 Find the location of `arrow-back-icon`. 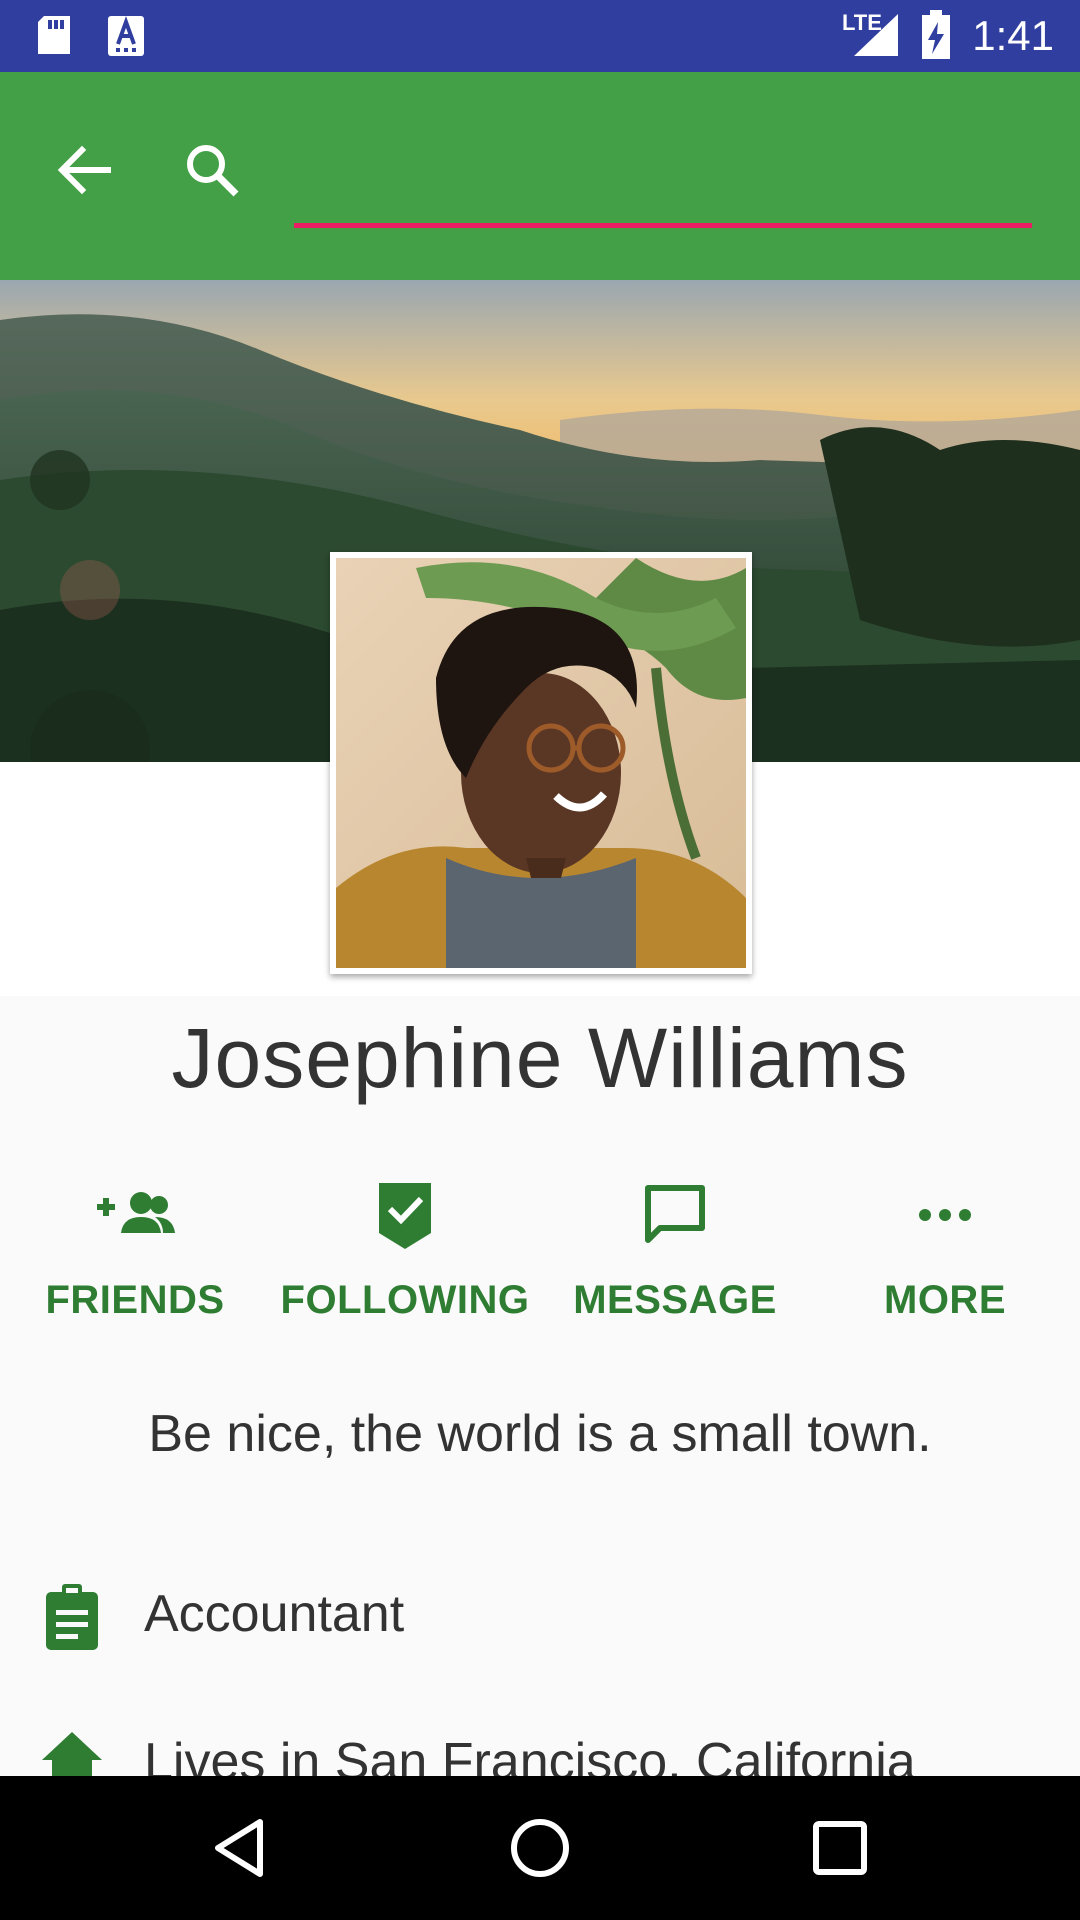

arrow-back-icon is located at coordinates (84, 170).